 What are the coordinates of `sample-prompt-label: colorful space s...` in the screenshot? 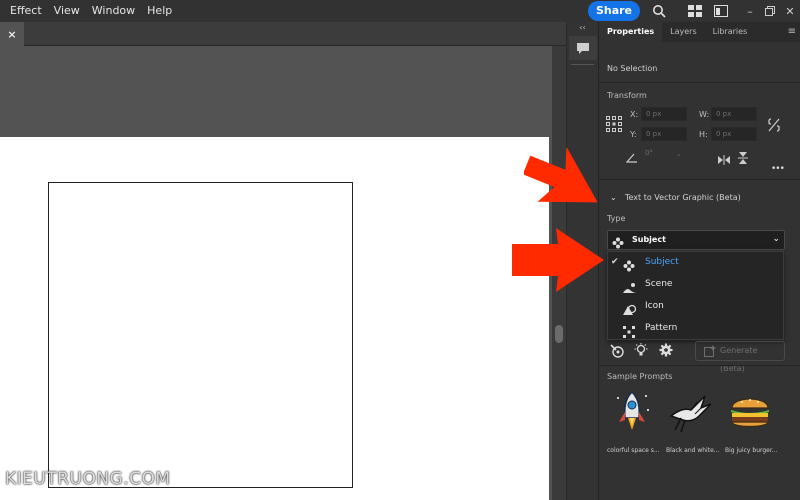 It's located at (633, 450).